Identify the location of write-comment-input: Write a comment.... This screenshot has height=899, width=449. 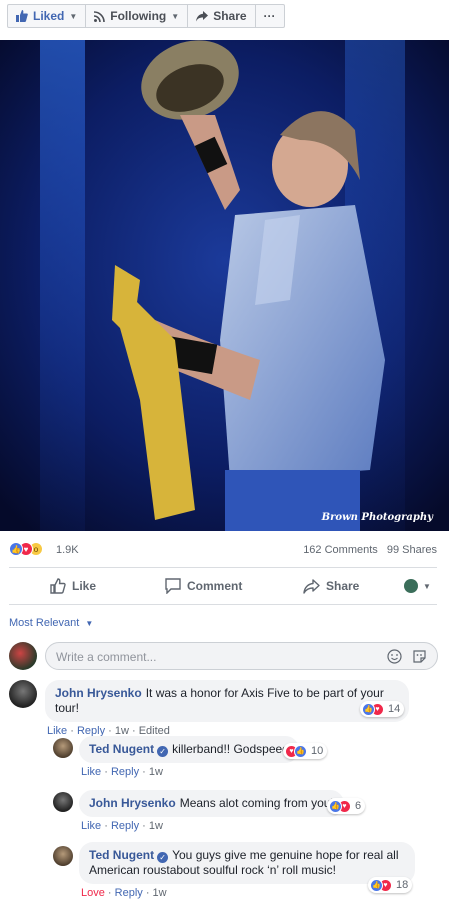
(241, 656).